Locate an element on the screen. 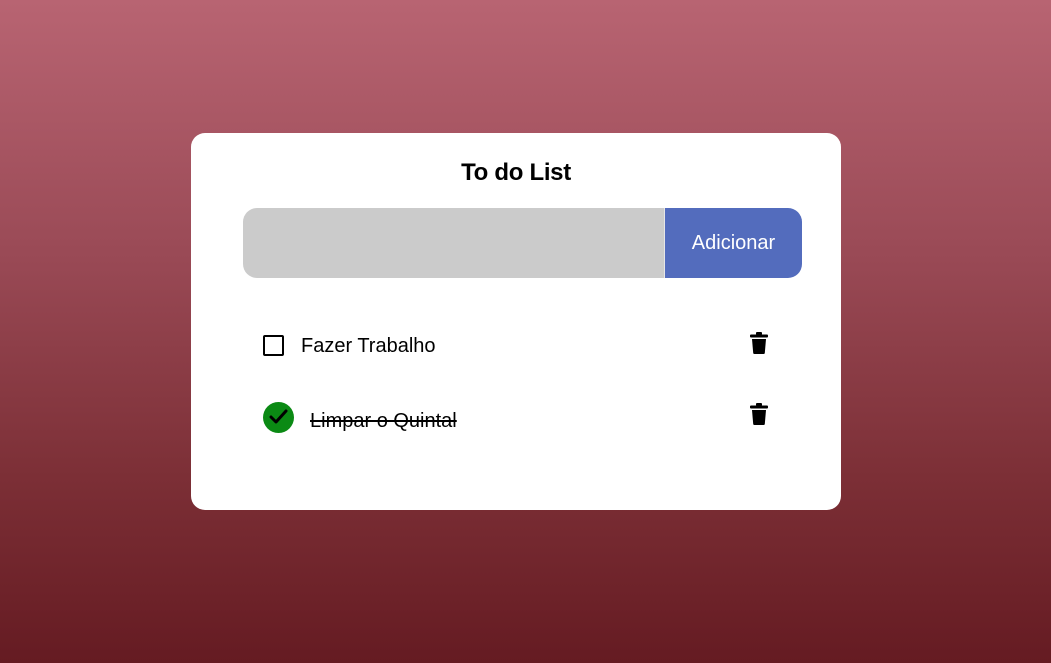 Image resolution: width=1051 pixels, height=663 pixels. task-list: Fazer Trabalho Limpar o Quintal is located at coordinates (518, 396).